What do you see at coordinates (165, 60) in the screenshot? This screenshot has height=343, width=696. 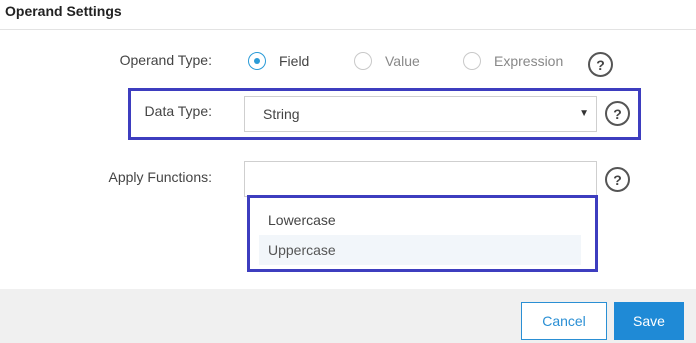 I see `operand-type-label: Operand Type:` at bounding box center [165, 60].